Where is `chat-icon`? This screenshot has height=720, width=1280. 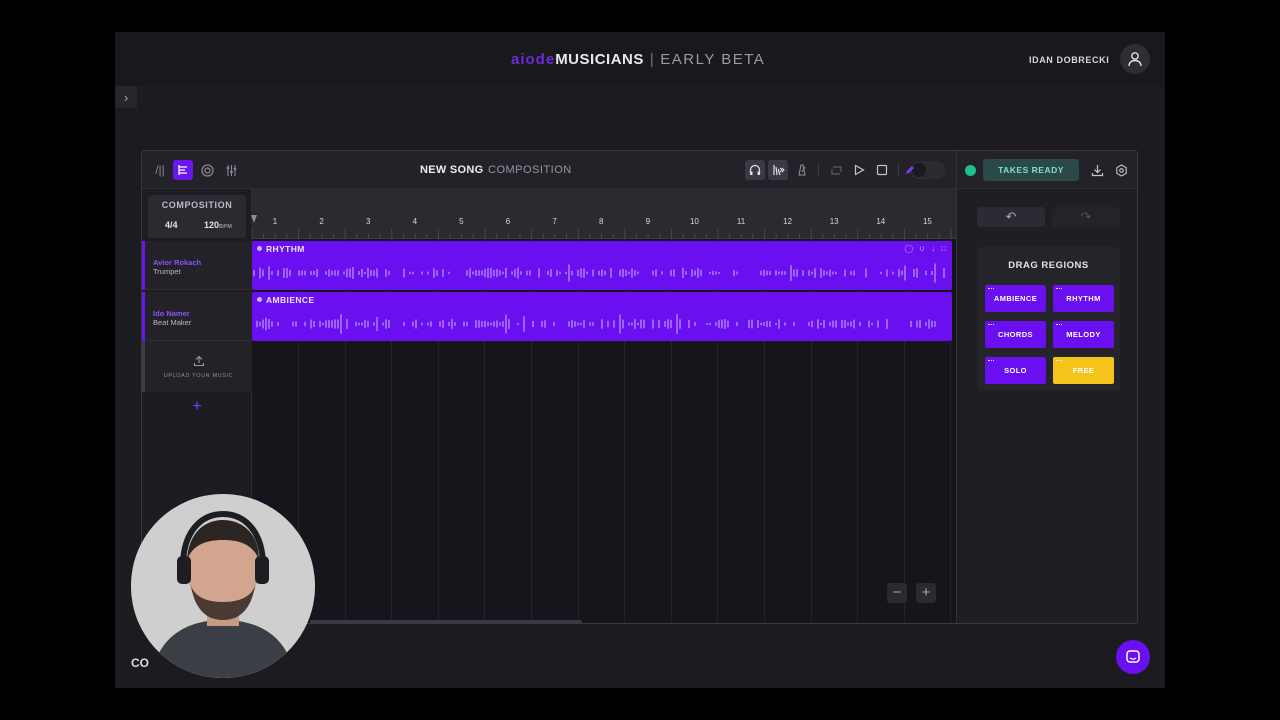 chat-icon is located at coordinates (1133, 656).